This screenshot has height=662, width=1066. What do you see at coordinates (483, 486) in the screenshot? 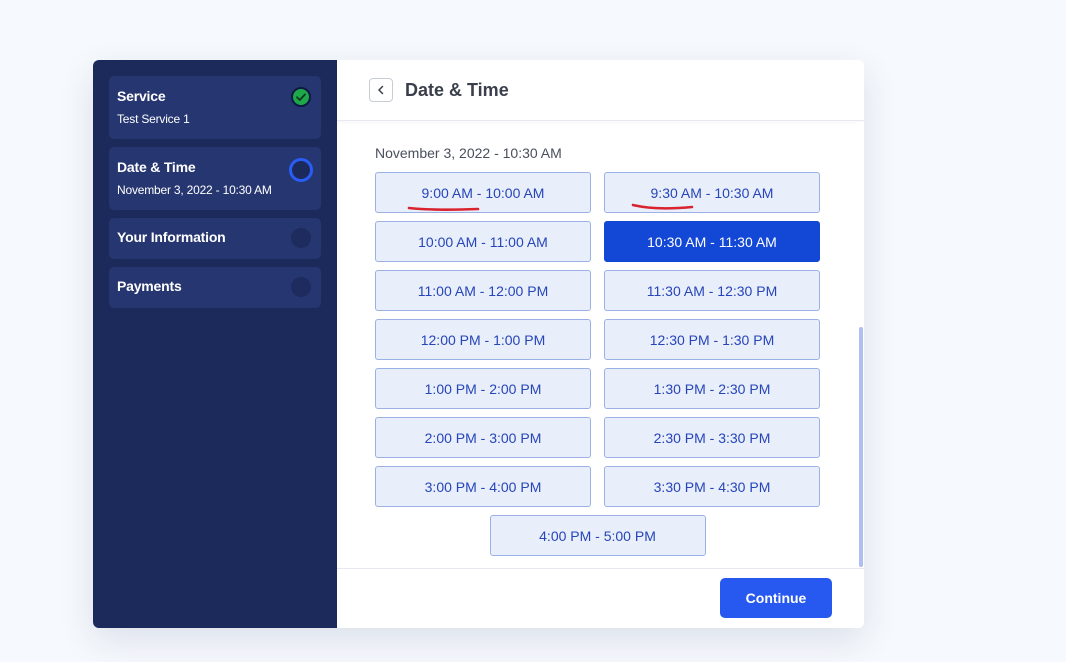
I see `time-slot: 3:00 PM - 4:00 PM` at bounding box center [483, 486].